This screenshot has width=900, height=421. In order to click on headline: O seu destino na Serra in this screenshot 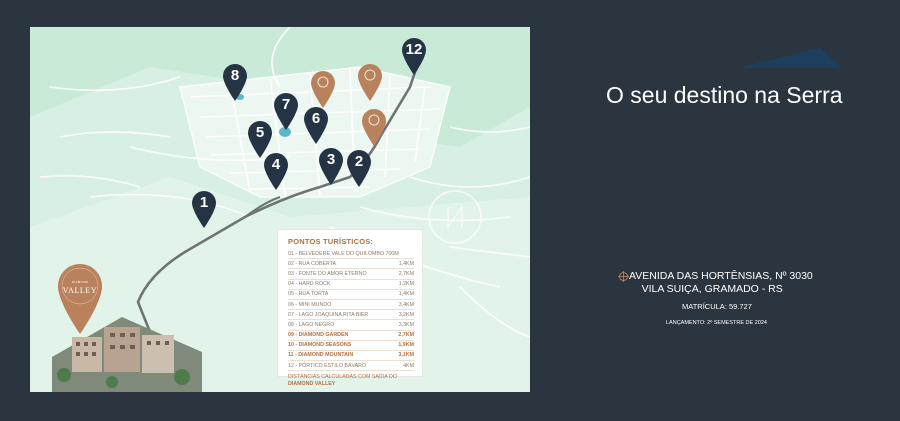, I will do `click(724, 95)`.